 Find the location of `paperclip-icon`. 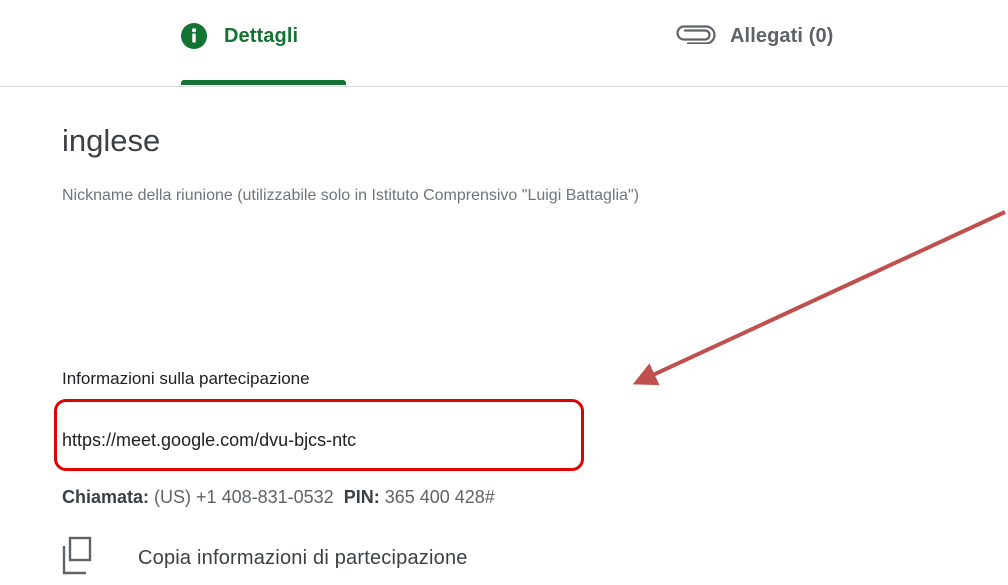

paperclip-icon is located at coordinates (696, 36).